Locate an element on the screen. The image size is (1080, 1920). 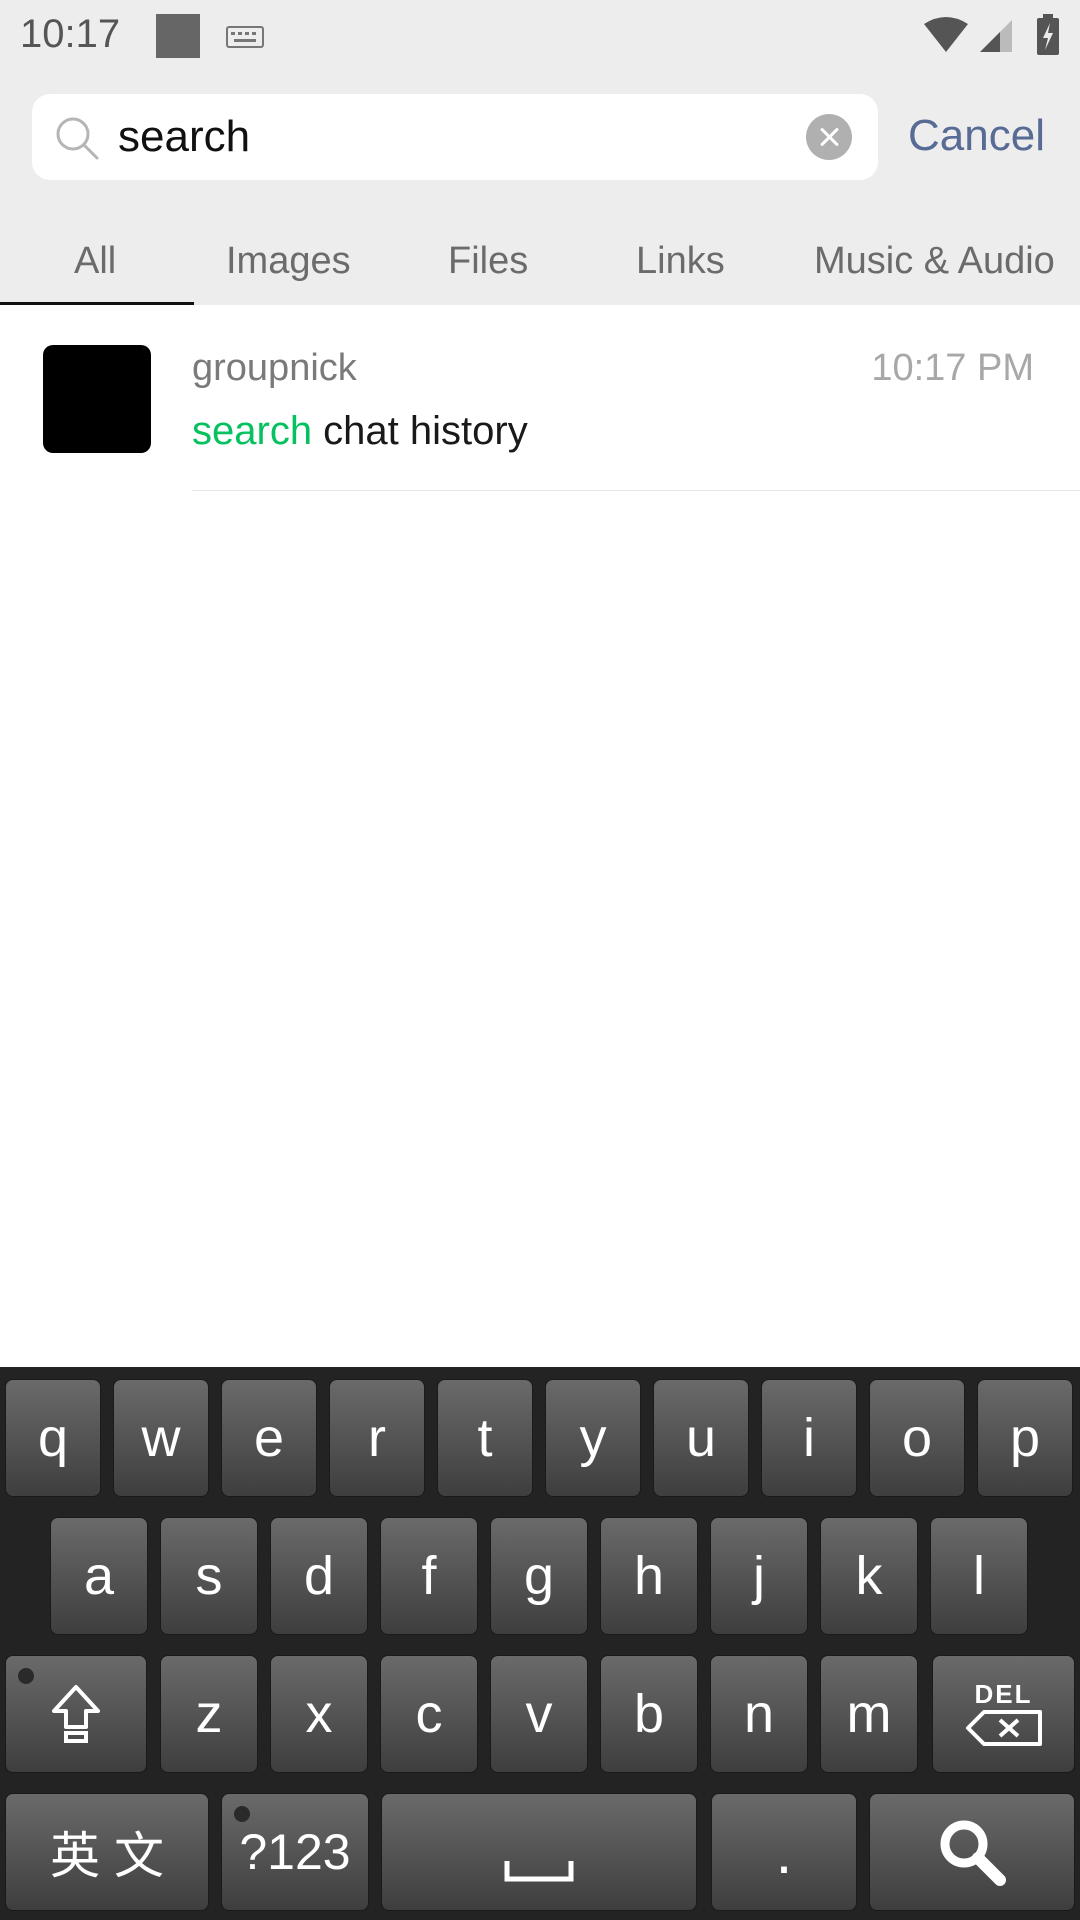
wifi-icon is located at coordinates (946, 34).